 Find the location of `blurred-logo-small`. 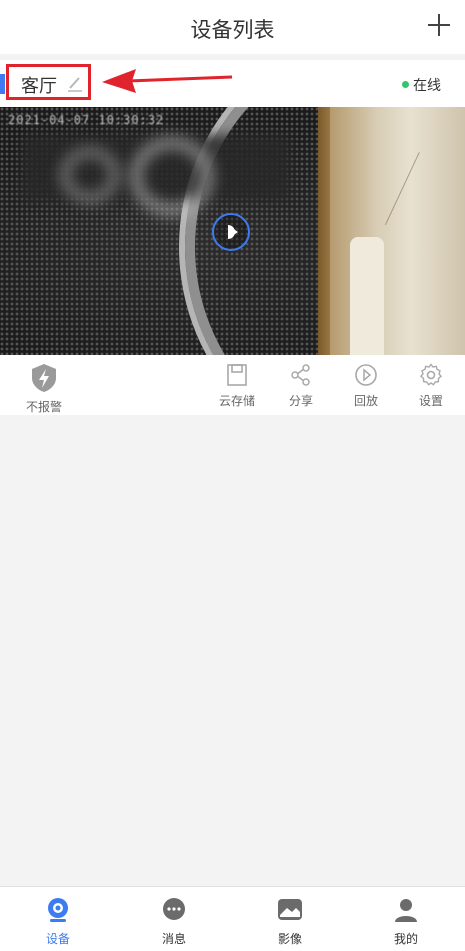

blurred-logo-small is located at coordinates (90, 175).